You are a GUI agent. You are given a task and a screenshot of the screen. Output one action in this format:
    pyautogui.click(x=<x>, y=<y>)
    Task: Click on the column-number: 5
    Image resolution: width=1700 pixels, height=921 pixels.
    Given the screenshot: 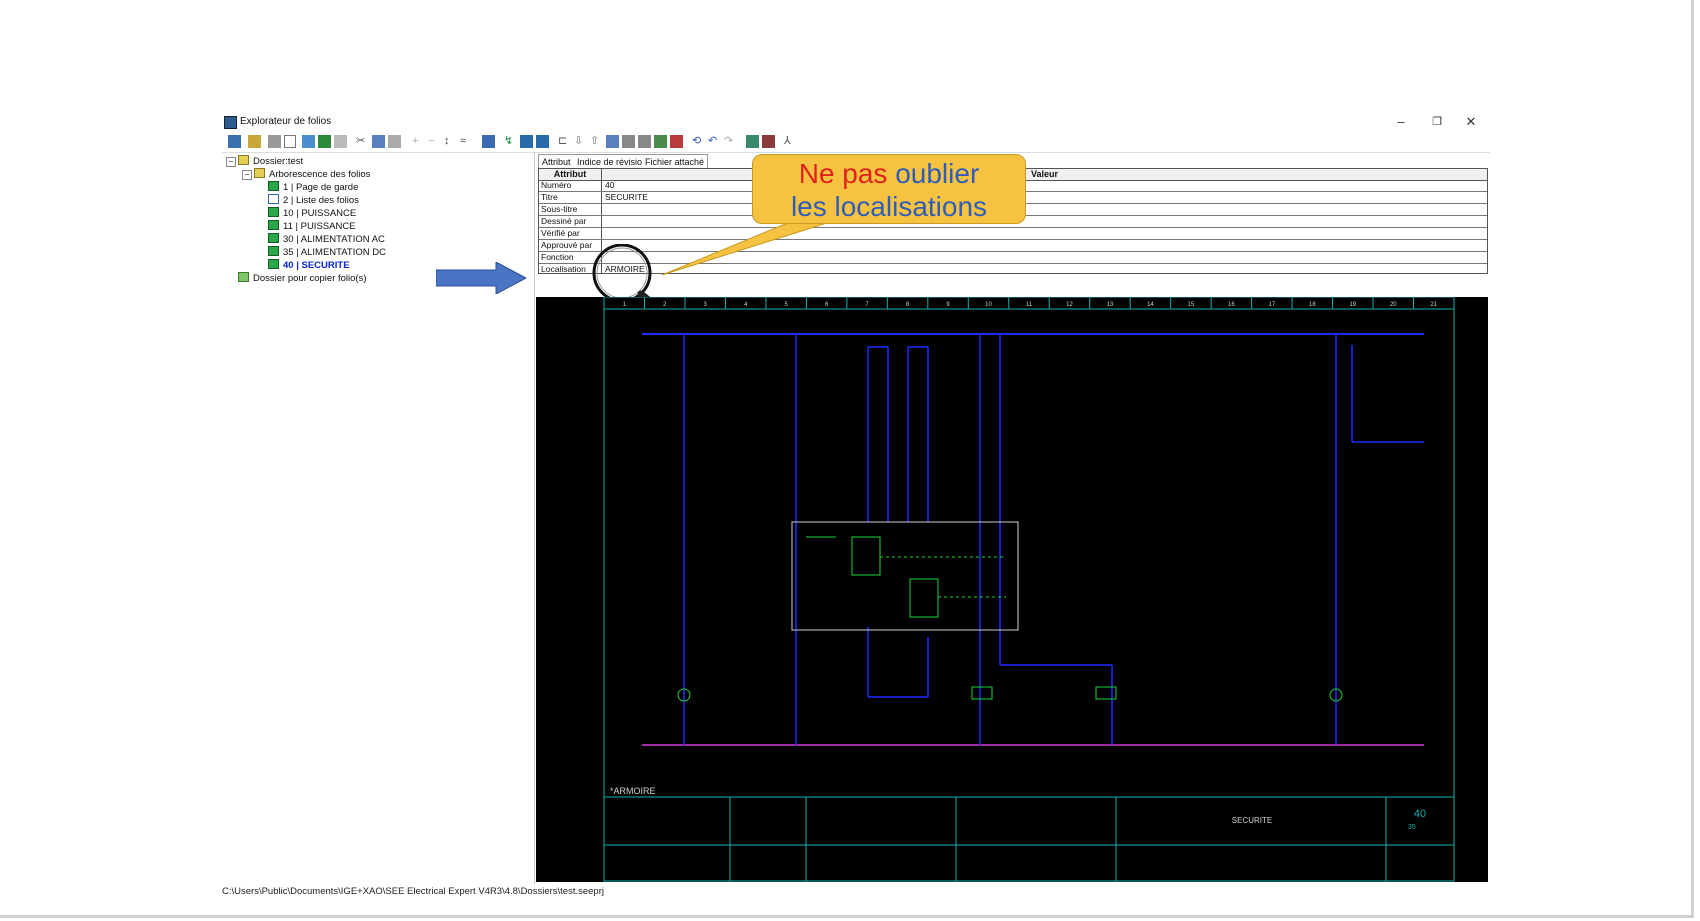 What is the action you would take?
    pyautogui.click(x=786, y=305)
    